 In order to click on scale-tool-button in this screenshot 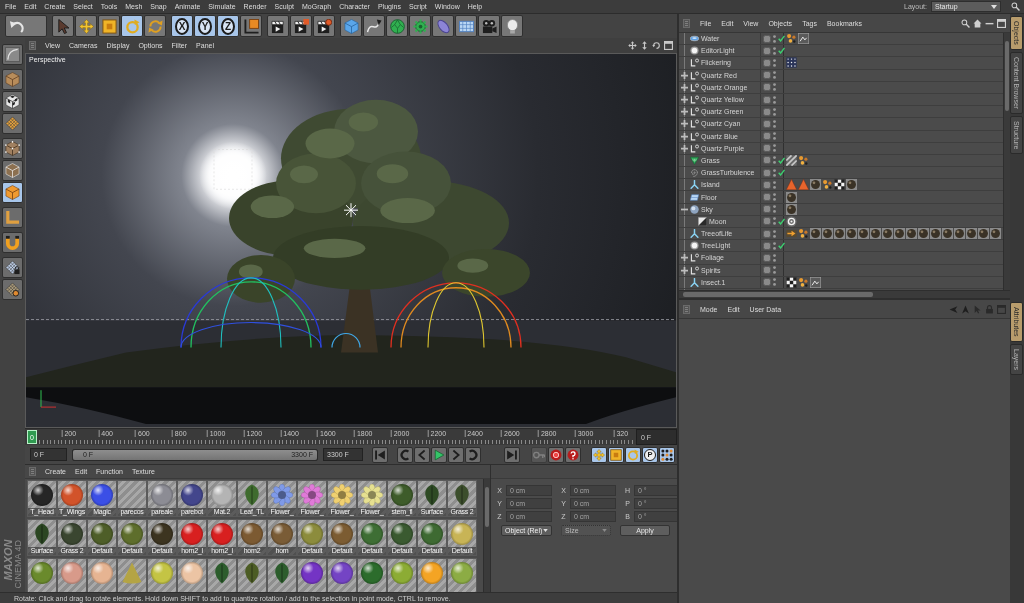, I will do `click(109, 26)`.